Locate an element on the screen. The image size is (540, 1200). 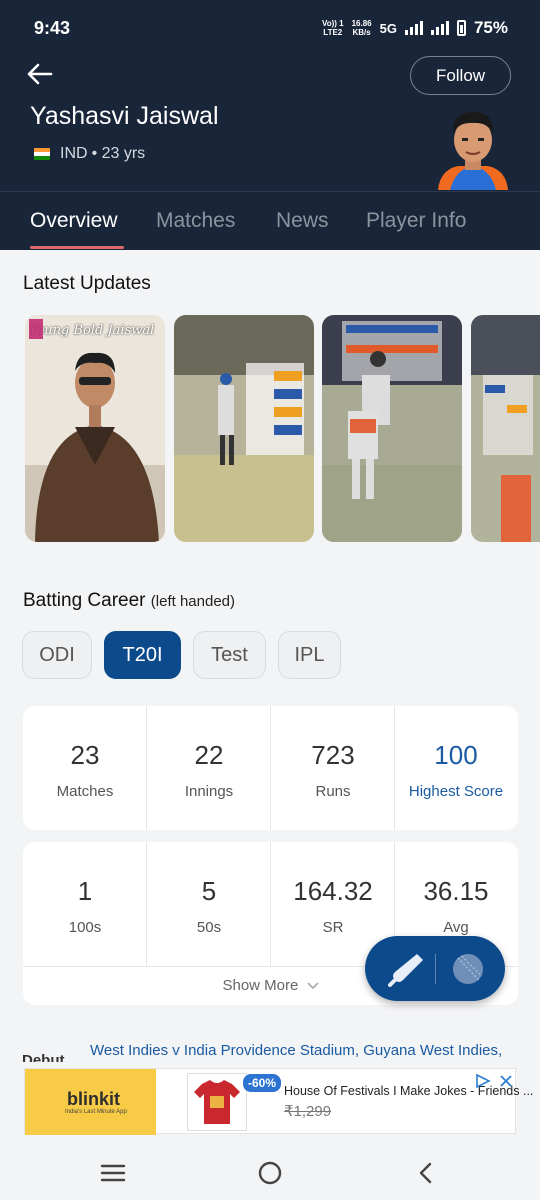
network-speed: 16.86 KB/s is located at coordinates (361, 28).